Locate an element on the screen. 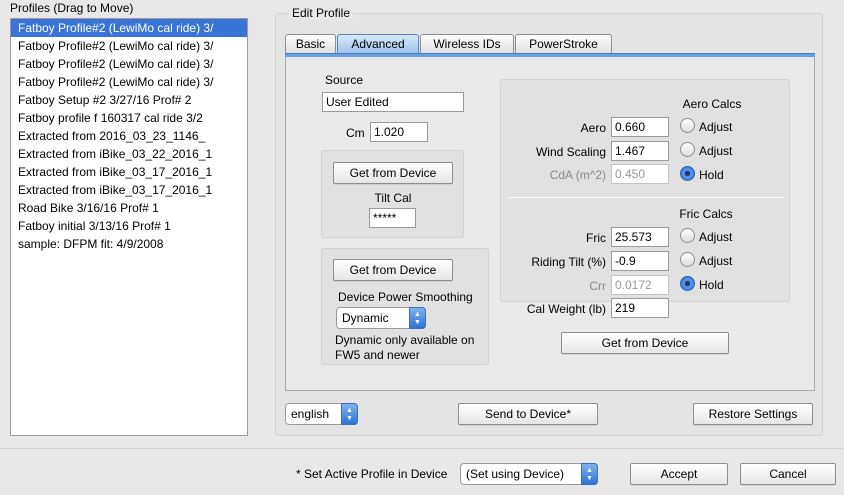  get-from-device-button-calcs: Get from Device is located at coordinates (645, 343).